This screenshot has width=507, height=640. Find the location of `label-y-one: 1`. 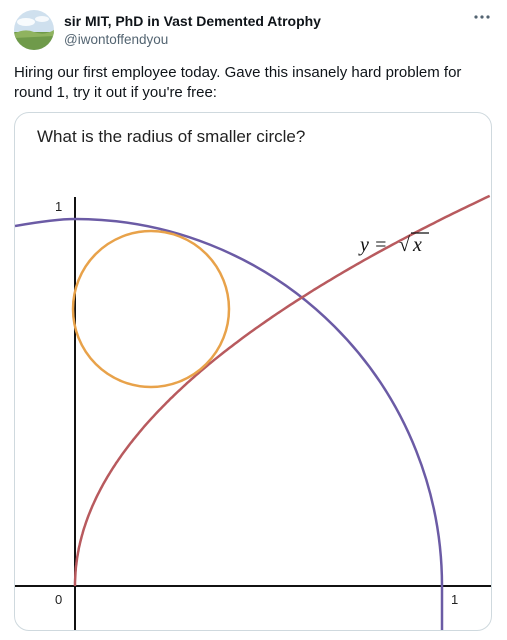

label-y-one: 1 is located at coordinates (58, 206).